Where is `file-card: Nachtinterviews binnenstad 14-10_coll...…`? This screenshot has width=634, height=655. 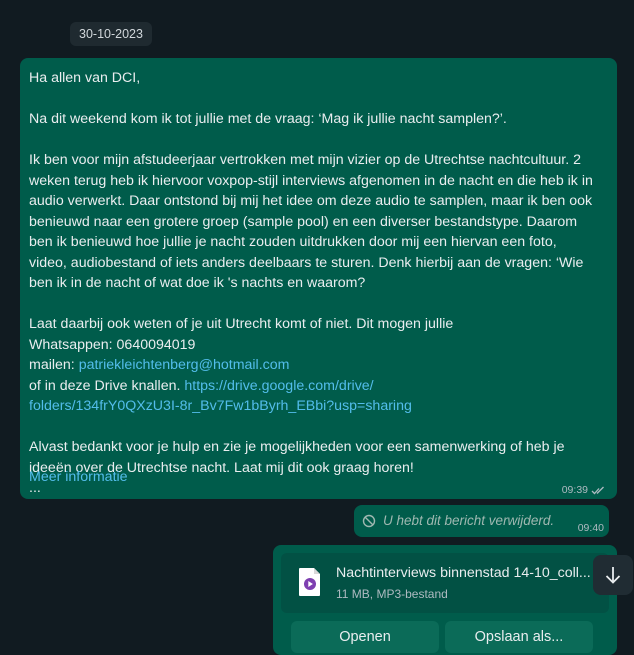 file-card: Nachtinterviews binnenstad 14-10_coll...… is located at coordinates (445, 583).